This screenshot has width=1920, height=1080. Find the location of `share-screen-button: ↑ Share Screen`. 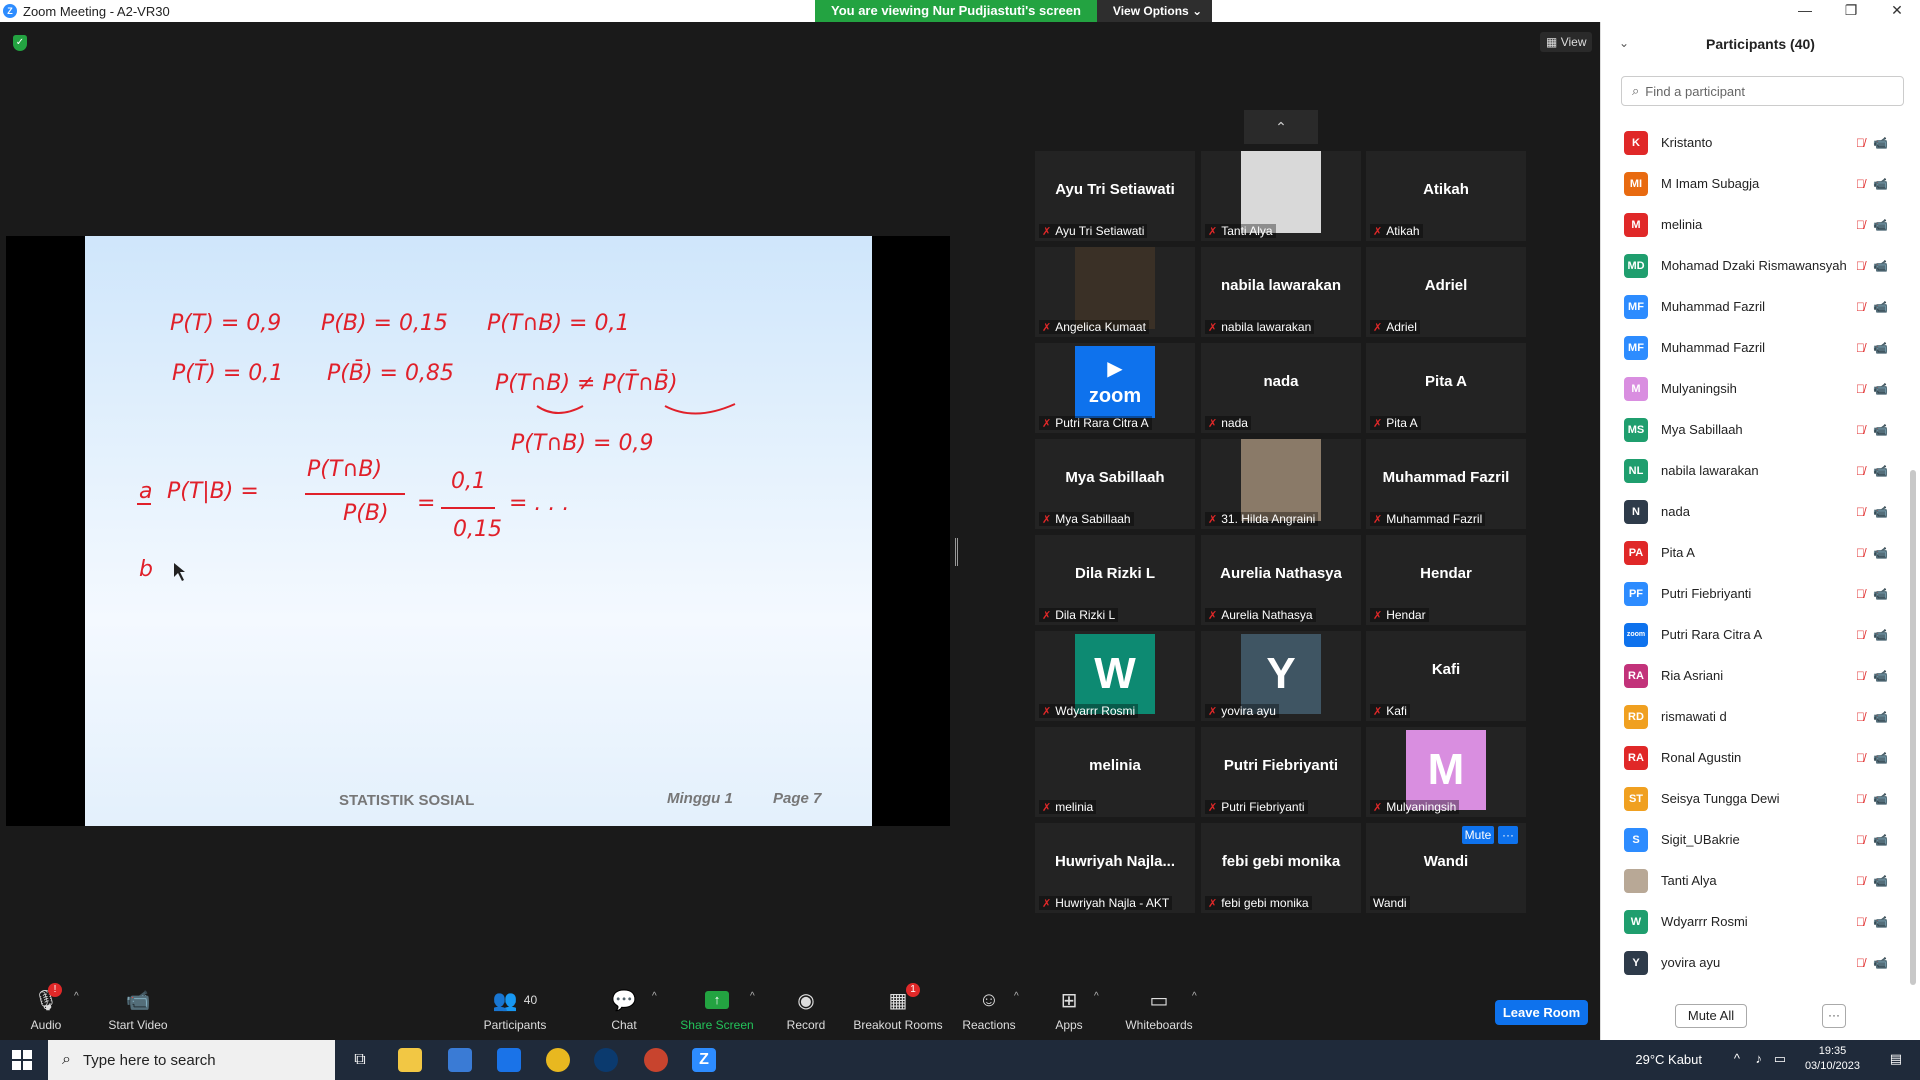

share-screen-button: ↑ Share Screen is located at coordinates (717, 1008).